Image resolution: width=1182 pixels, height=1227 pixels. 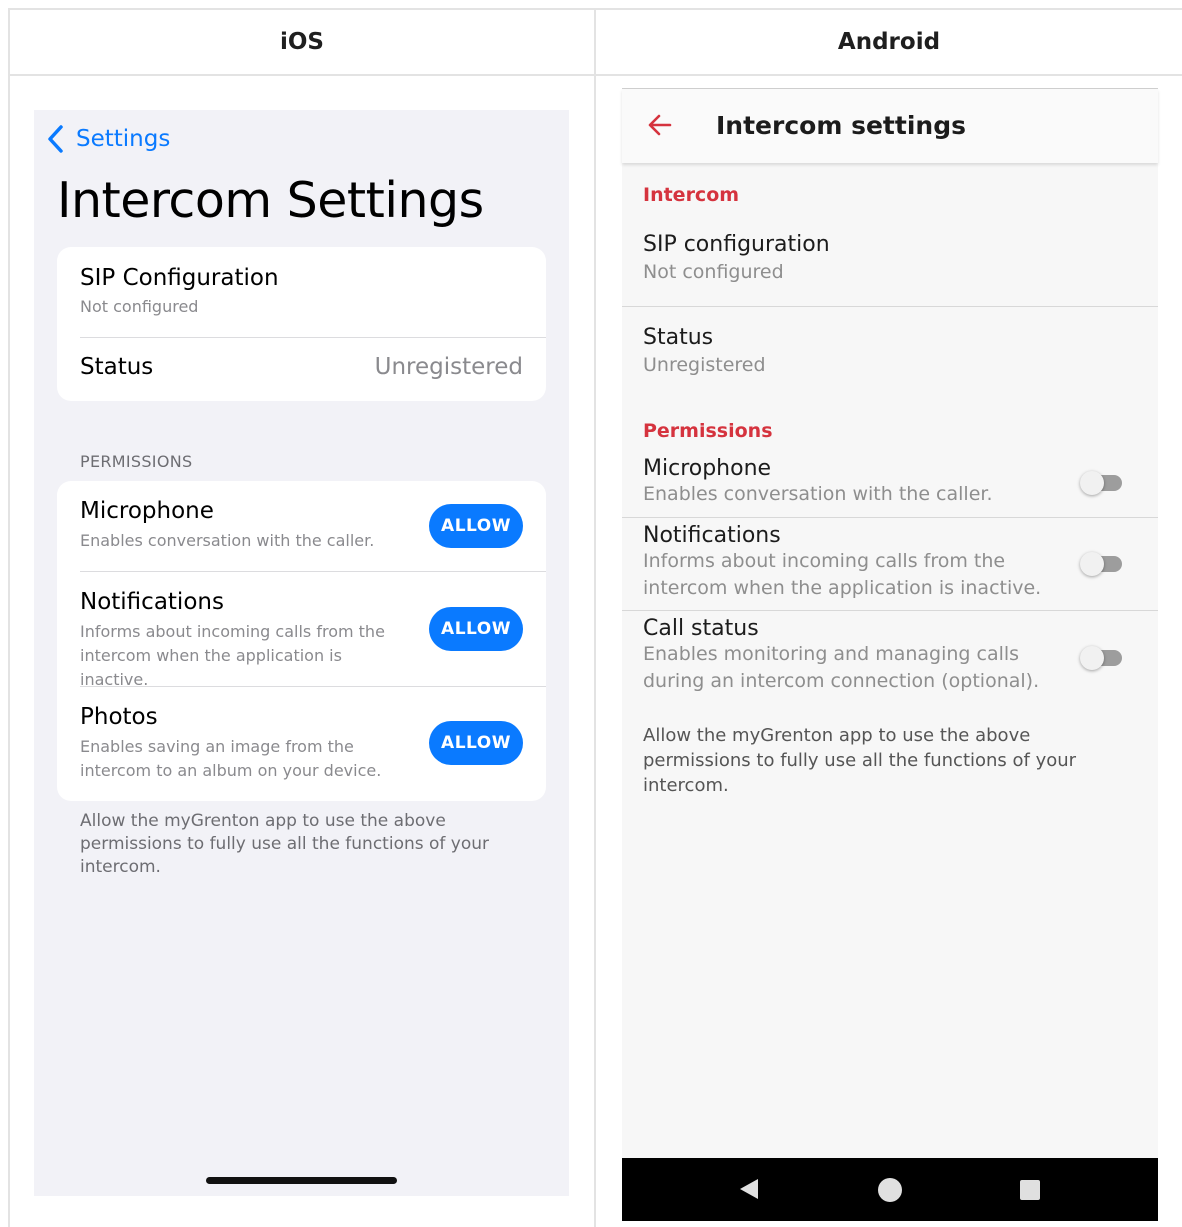 I want to click on ios-status-value: Unregistered, so click(x=448, y=367).